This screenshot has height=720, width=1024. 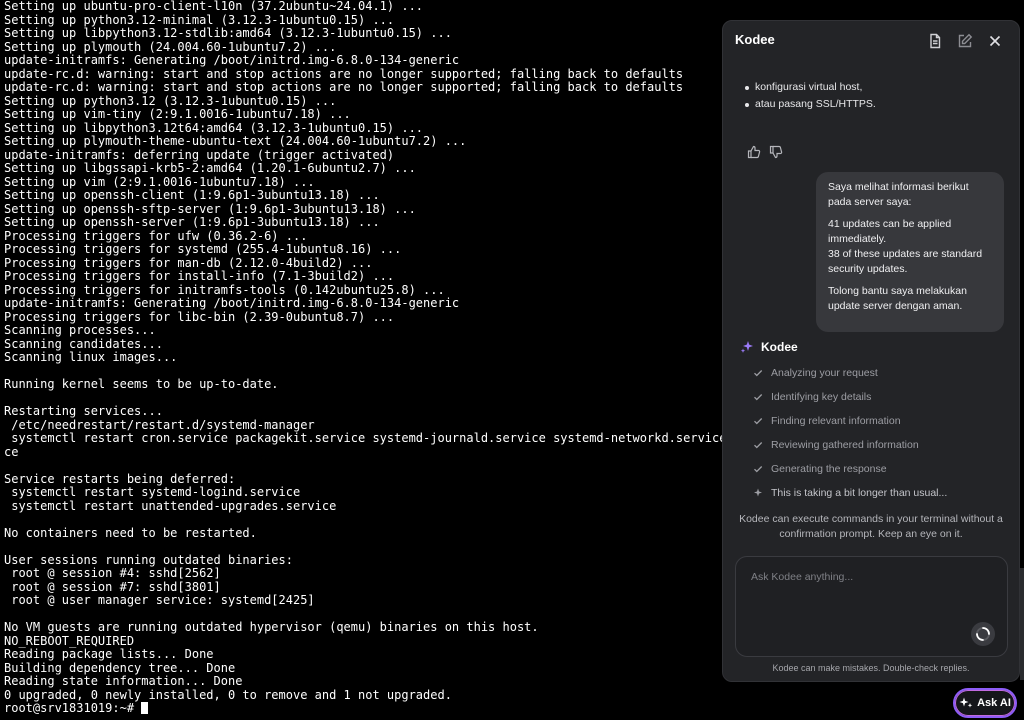 I want to click on terminal-line: NO_REBOOT_REQUIRED, so click(x=69, y=640).